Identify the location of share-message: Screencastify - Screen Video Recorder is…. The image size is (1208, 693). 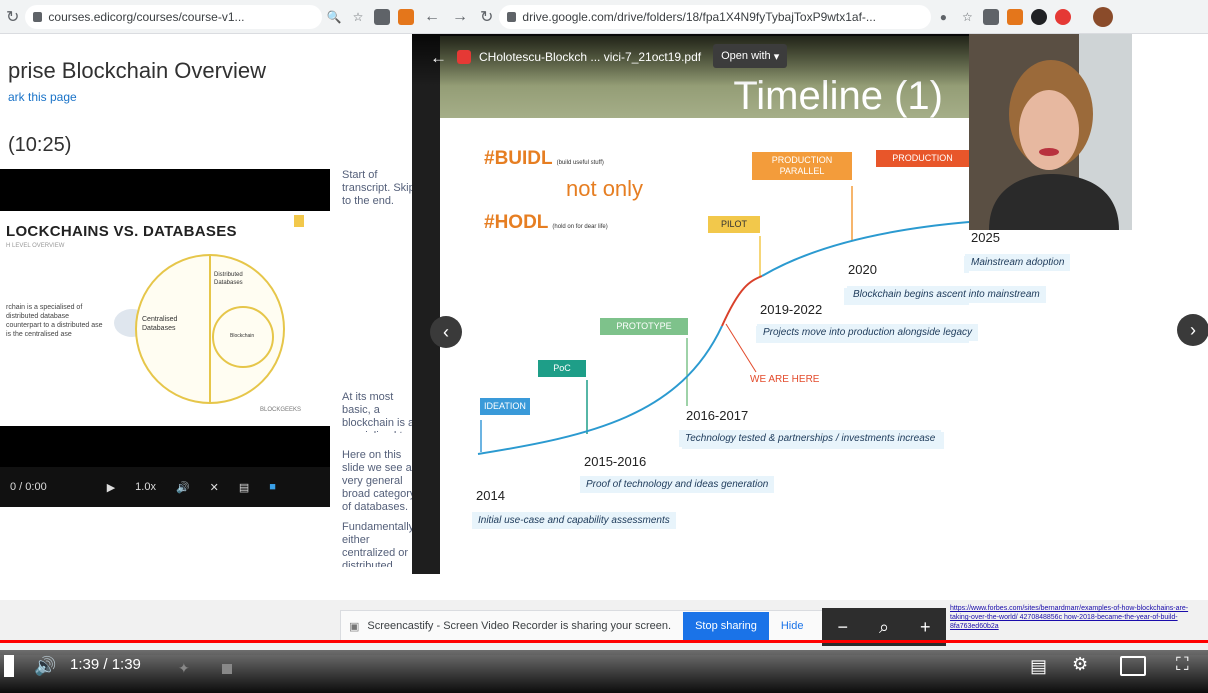
(519, 626).